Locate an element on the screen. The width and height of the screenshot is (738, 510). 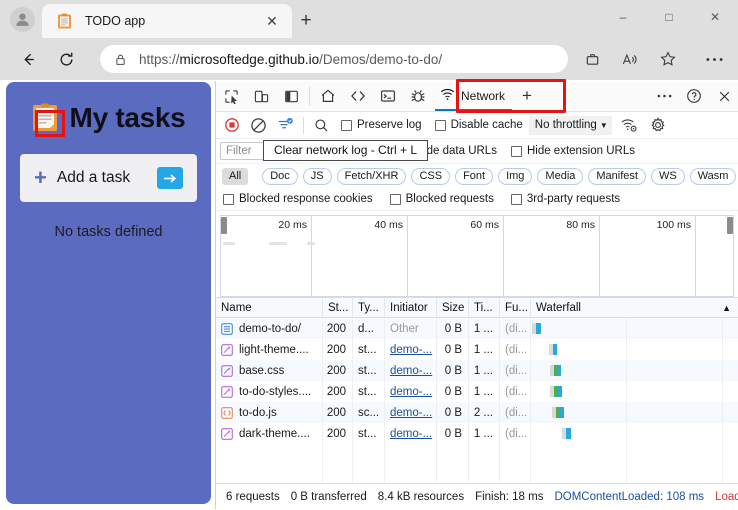
help-icon is located at coordinates (694, 96).